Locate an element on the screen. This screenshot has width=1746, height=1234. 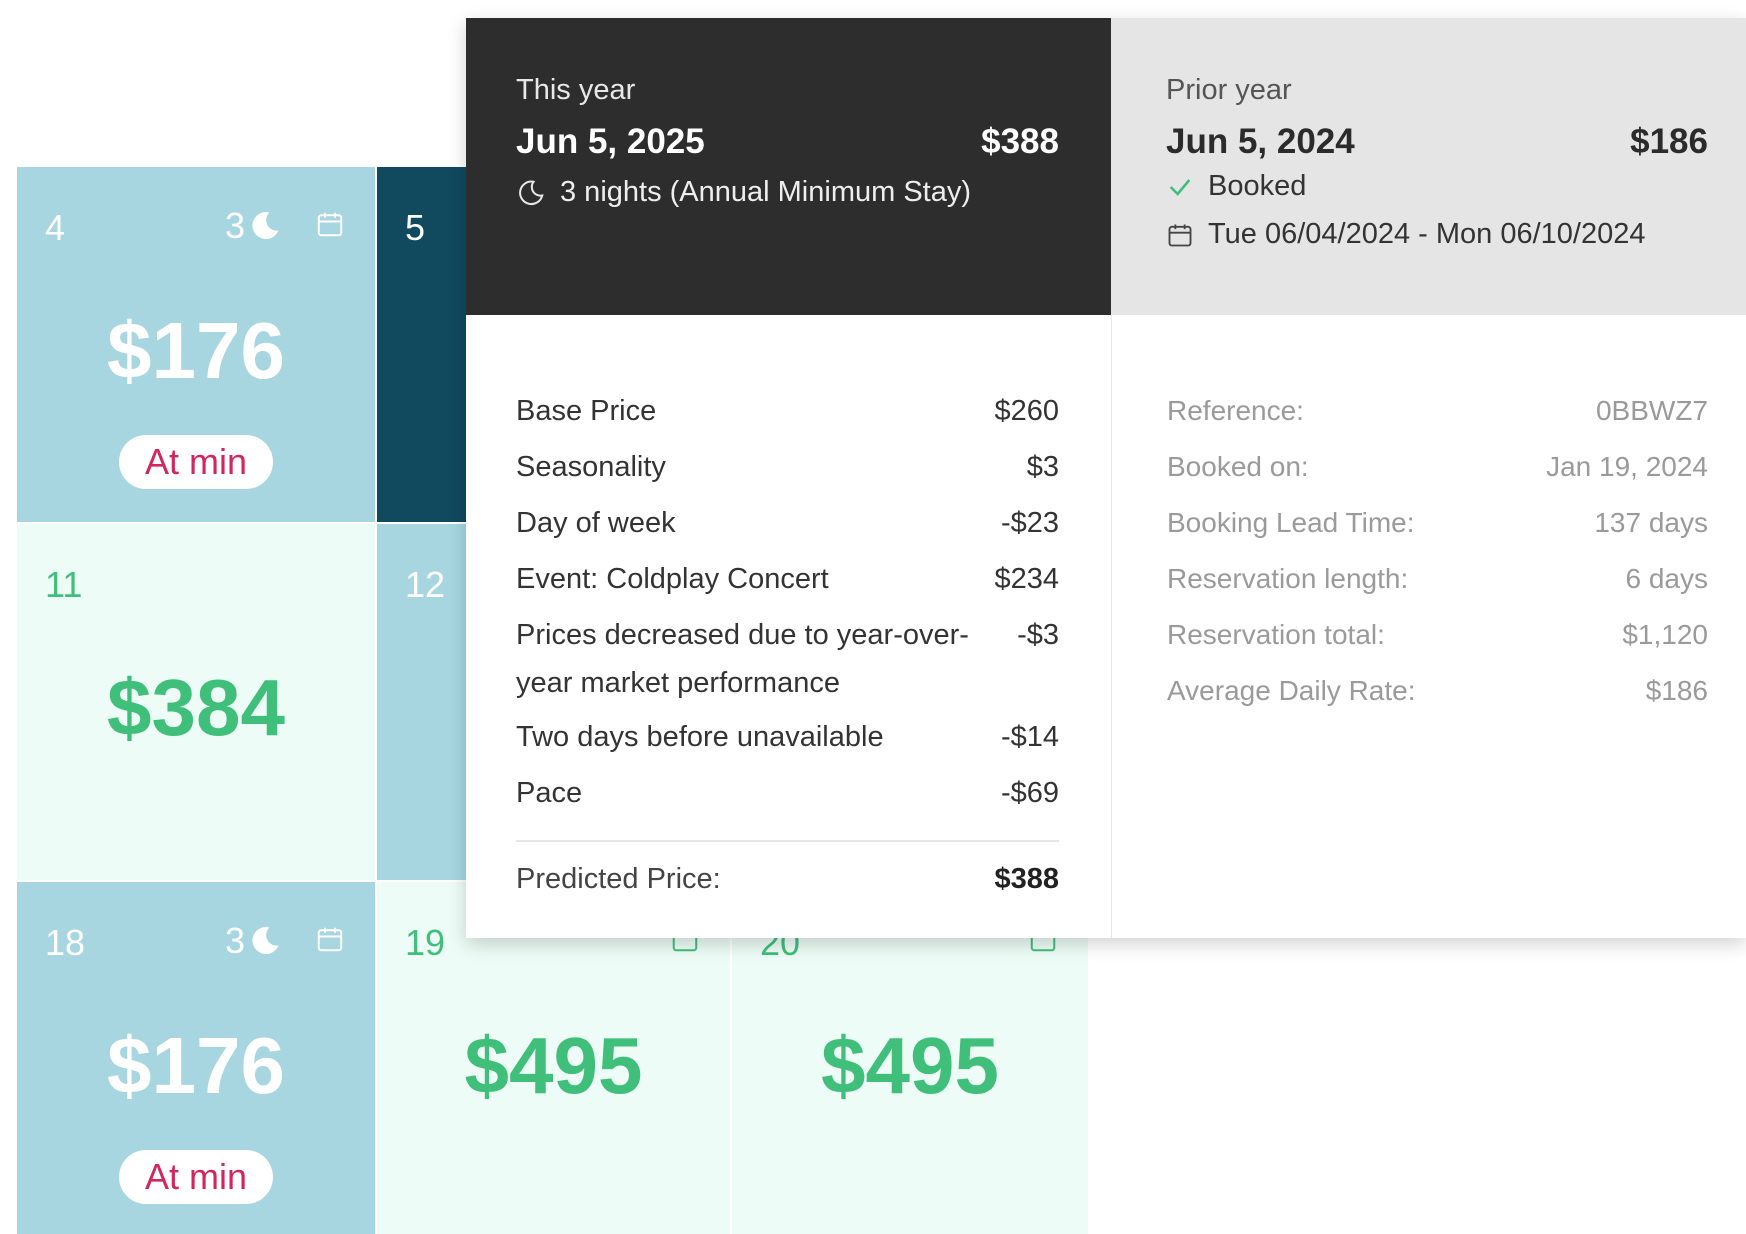
day-number: 11 is located at coordinates (64, 584).